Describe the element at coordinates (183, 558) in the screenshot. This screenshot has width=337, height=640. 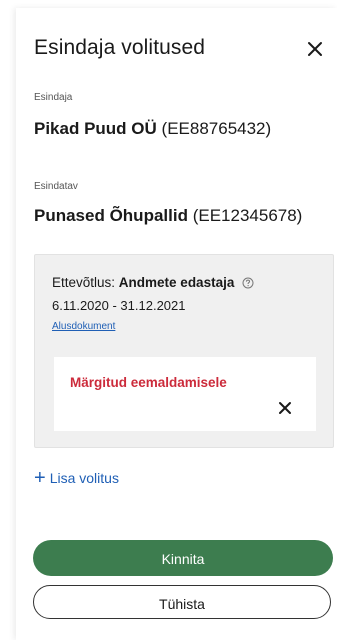
I see `confirm-button: Kinnita` at that location.